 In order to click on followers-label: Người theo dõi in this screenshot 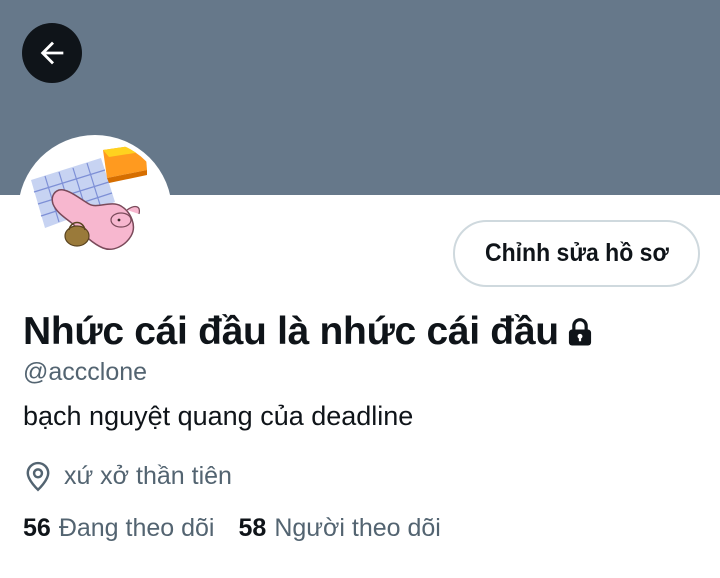, I will do `click(357, 528)`.